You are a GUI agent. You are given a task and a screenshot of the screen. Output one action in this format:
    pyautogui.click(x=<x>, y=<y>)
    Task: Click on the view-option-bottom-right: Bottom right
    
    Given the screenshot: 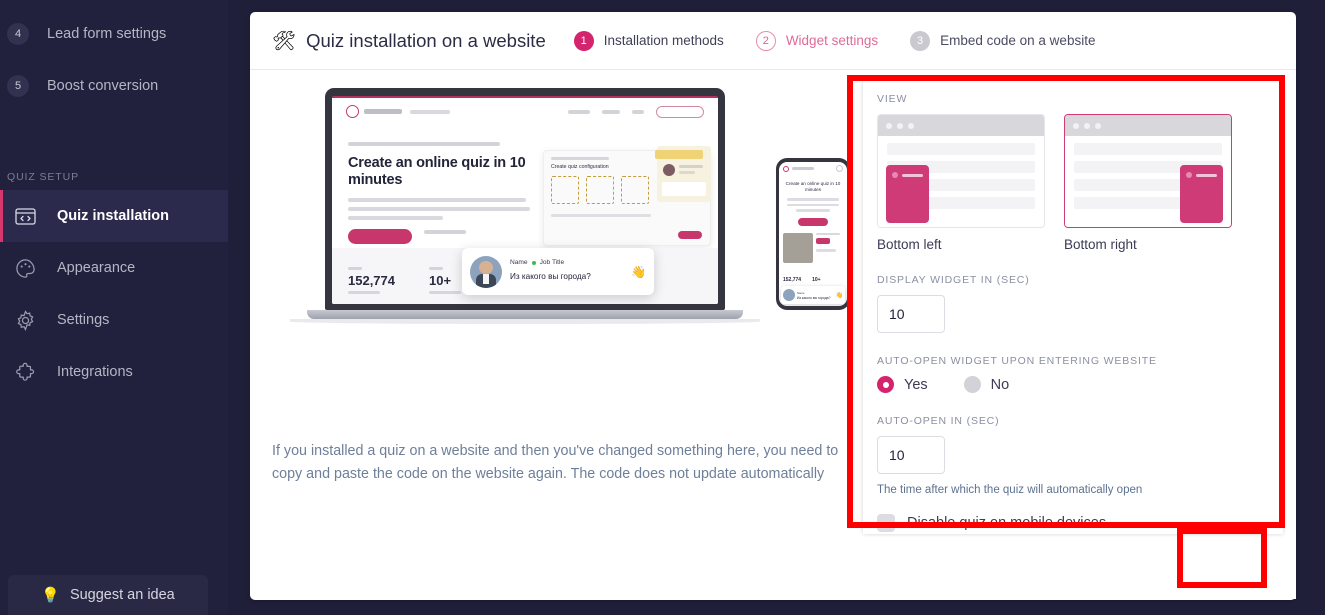 What is the action you would take?
    pyautogui.click(x=1148, y=183)
    